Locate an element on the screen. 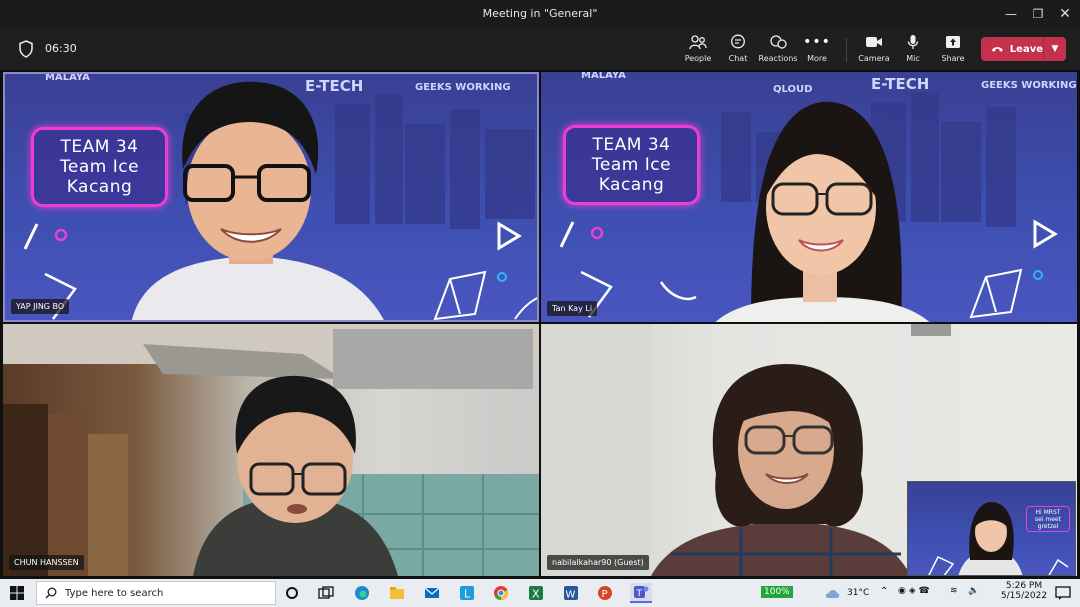 Image resolution: width=1080 pixels, height=607 pixels. search-placeholder: Type here to search is located at coordinates (114, 593).